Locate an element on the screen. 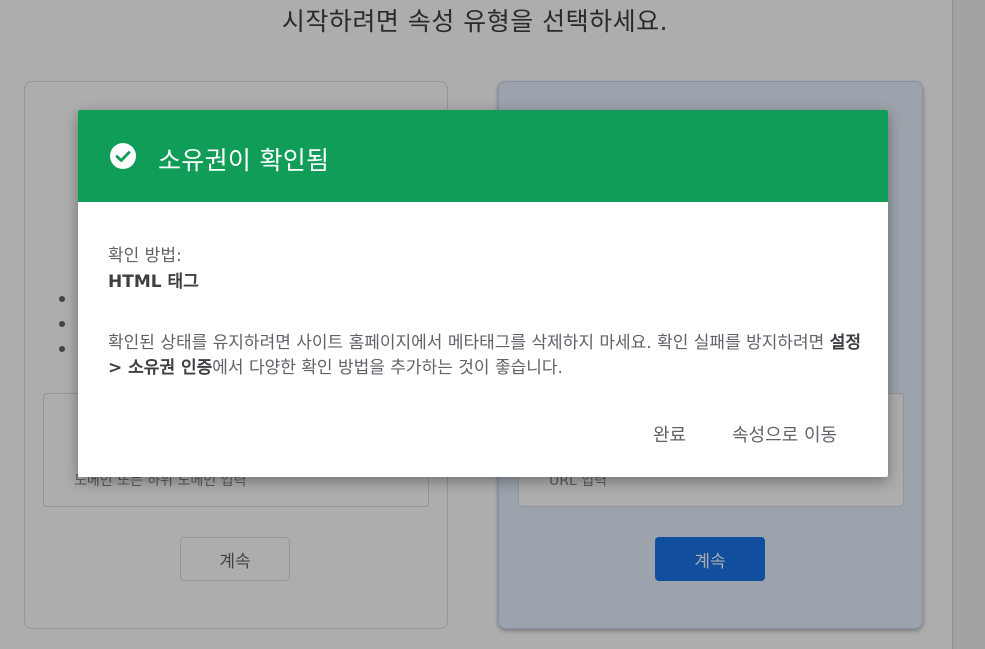  dialog-header: 소유권이 확인됨 is located at coordinates (483, 156).